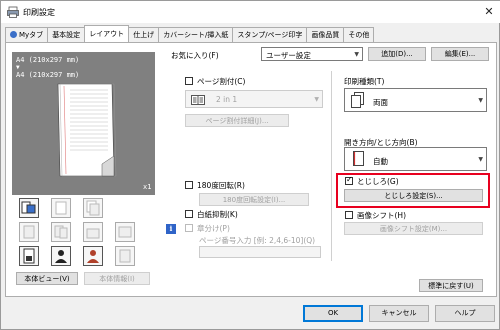 The height and width of the screenshot is (330, 500). What do you see at coordinates (357, 100) in the screenshot?
I see `duplex-page-icon` at bounding box center [357, 100].